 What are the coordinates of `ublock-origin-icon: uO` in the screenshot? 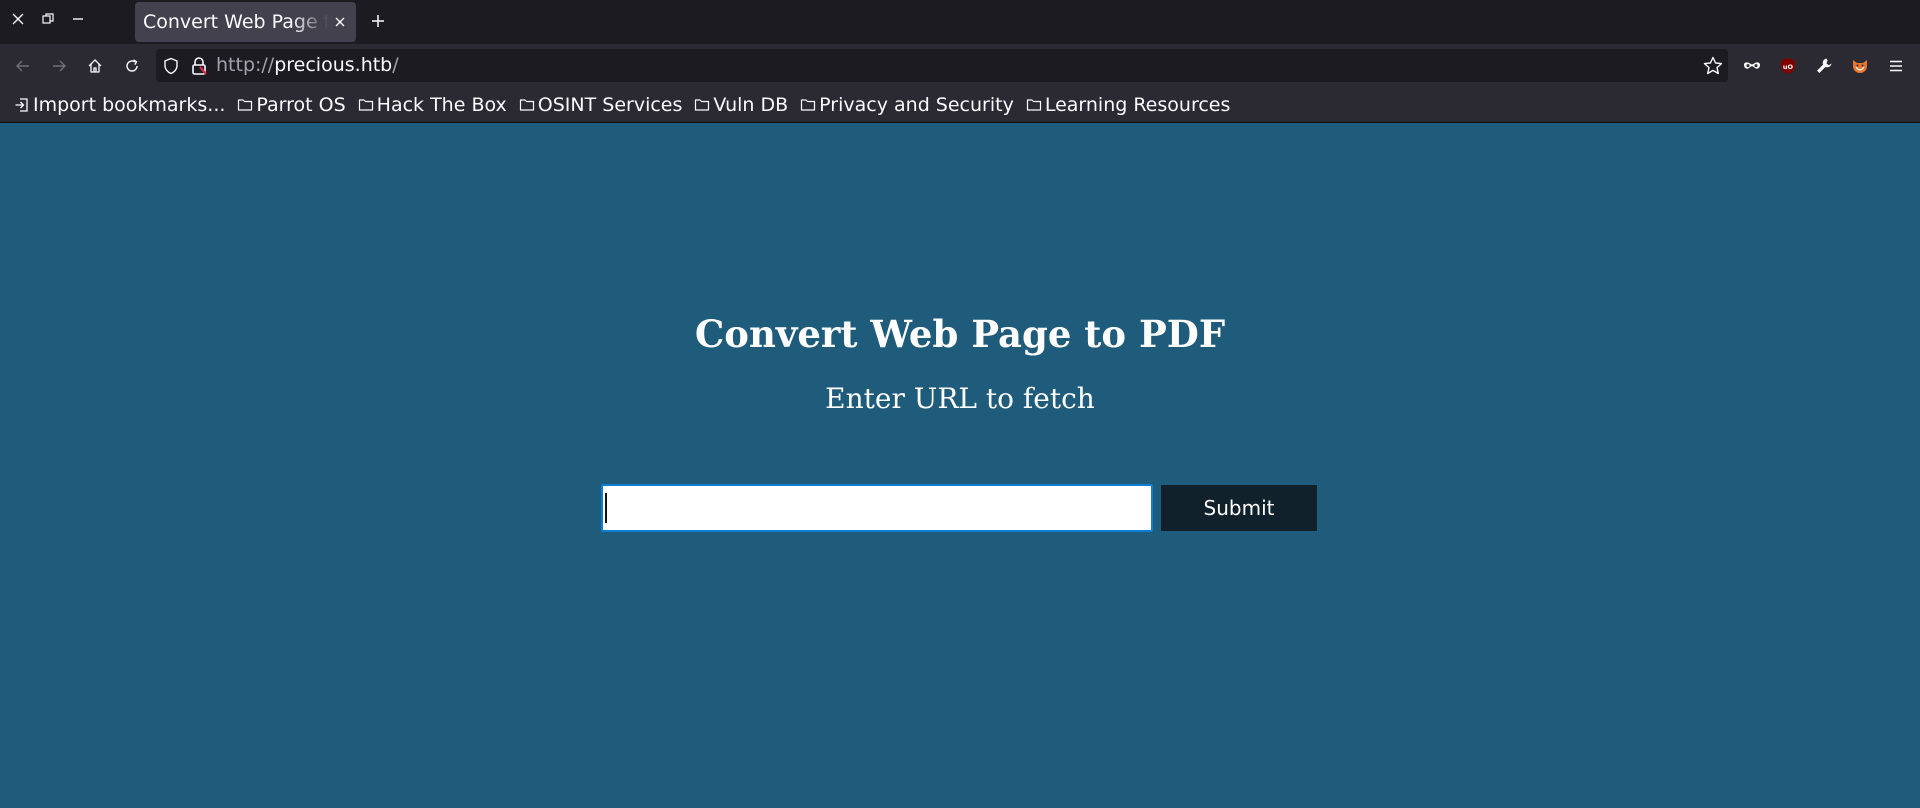 It's located at (1788, 66).